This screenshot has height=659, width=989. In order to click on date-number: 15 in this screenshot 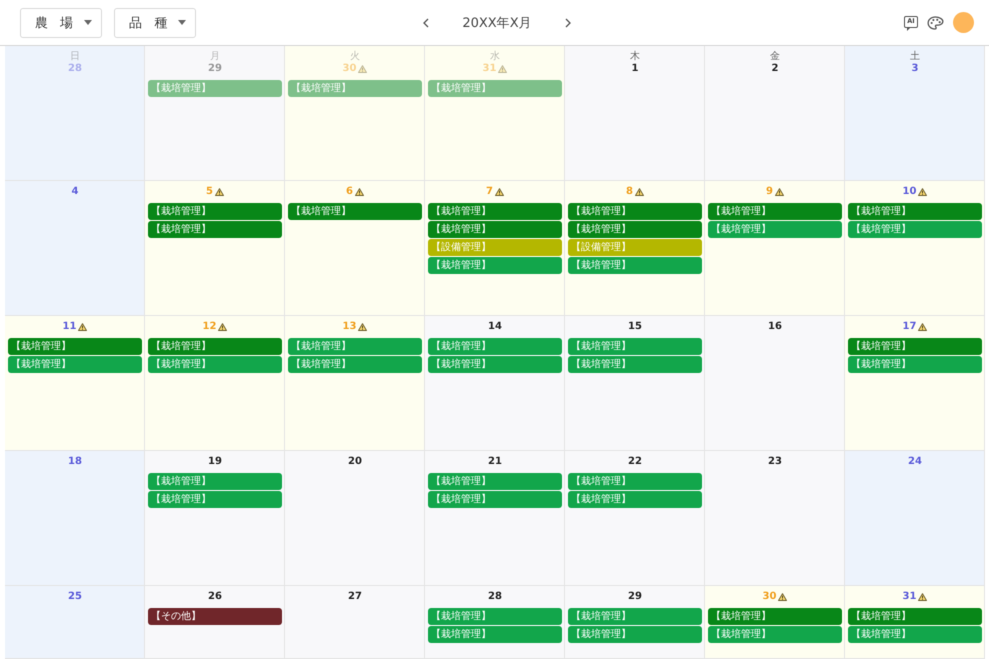, I will do `click(635, 327)`.